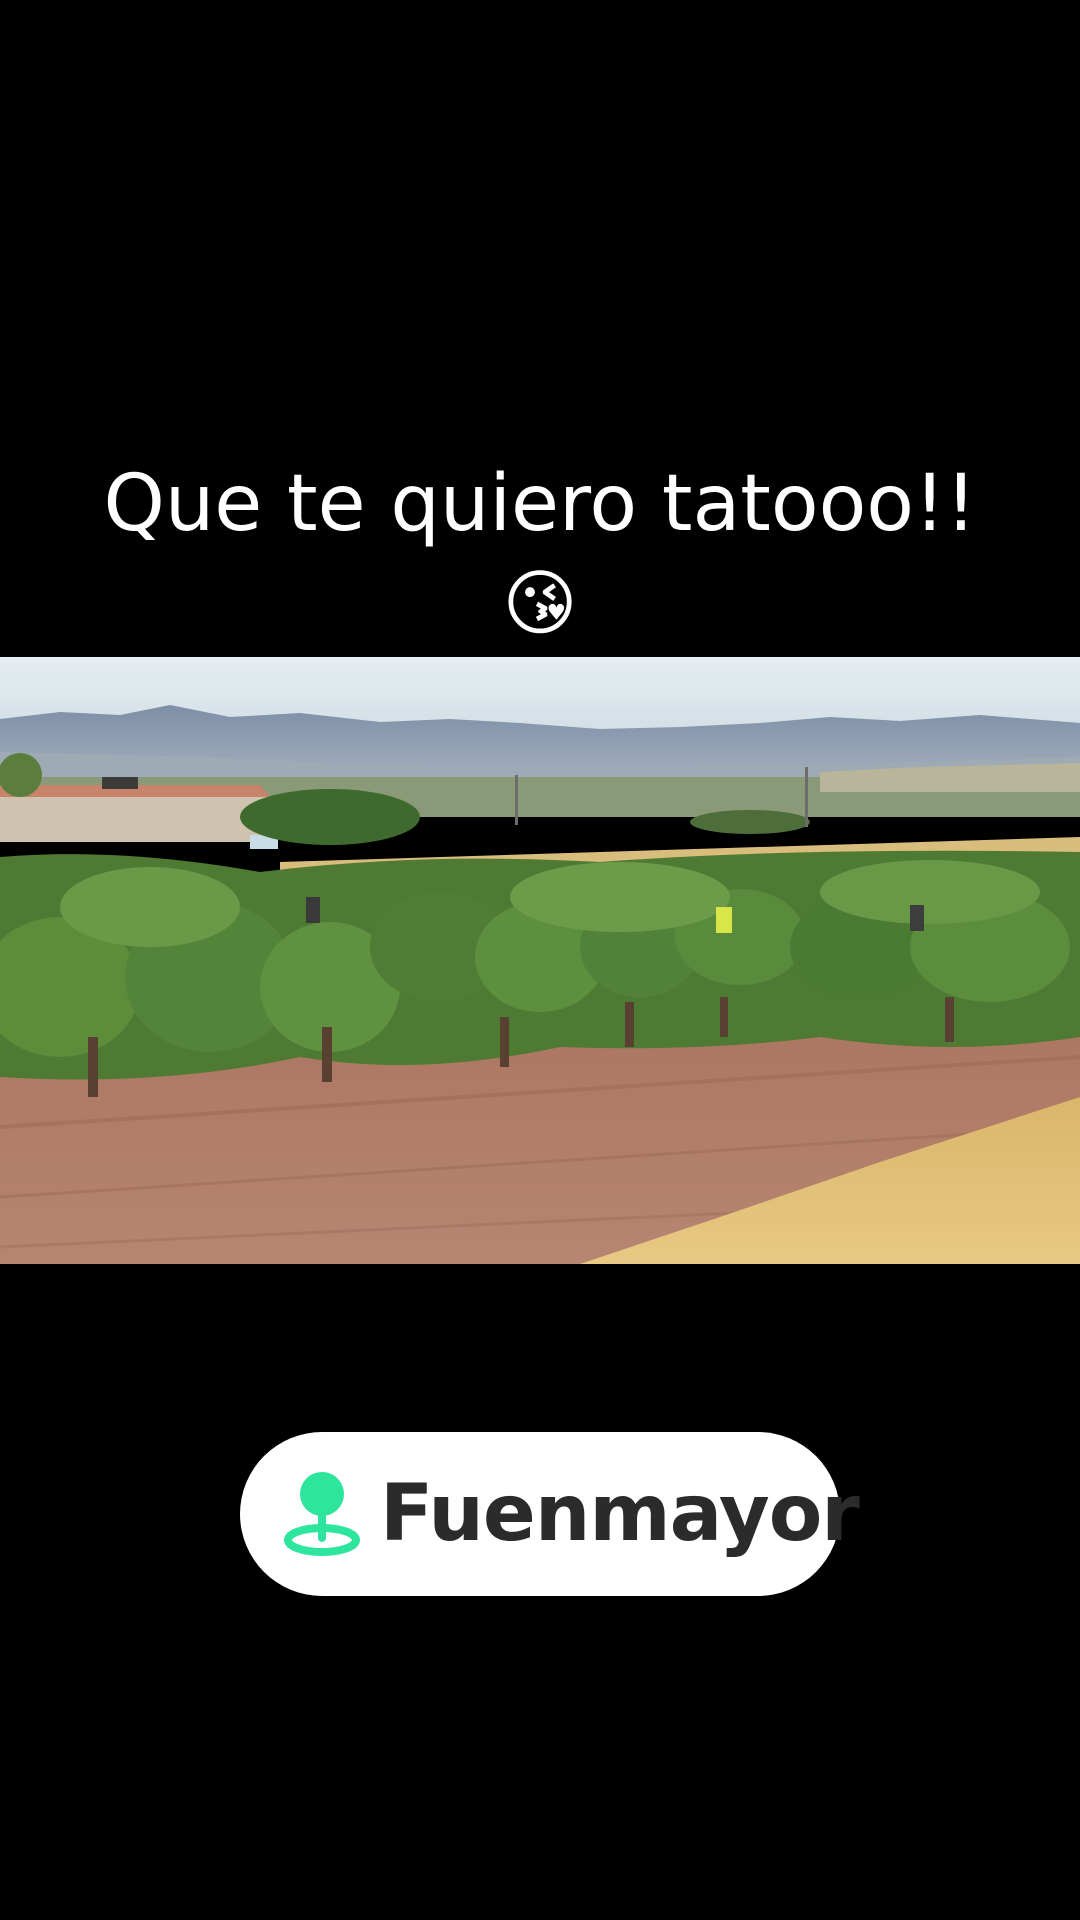  I want to click on location-pin-icon, so click(322, 1514).